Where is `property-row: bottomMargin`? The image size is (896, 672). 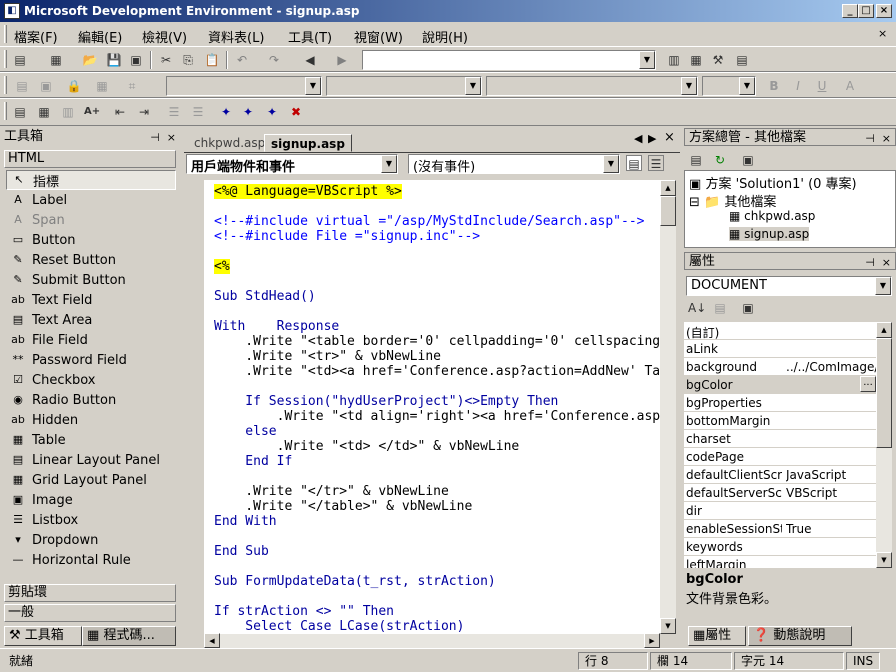
property-row: bottomMargin is located at coordinates (780, 421).